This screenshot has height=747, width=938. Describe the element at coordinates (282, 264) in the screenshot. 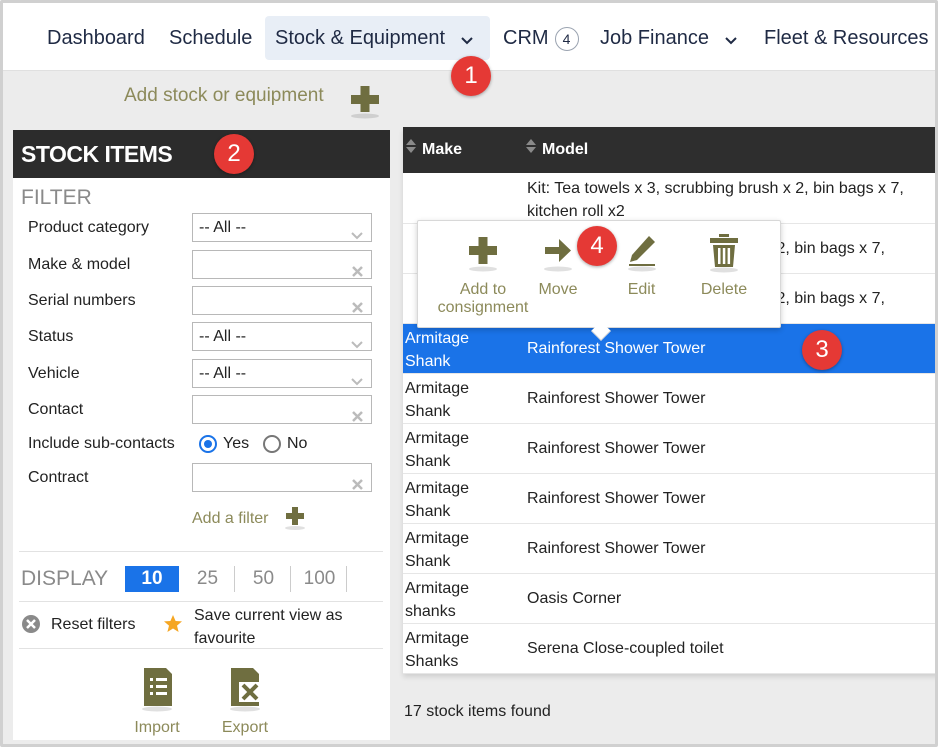

I see `make-model-input` at that location.